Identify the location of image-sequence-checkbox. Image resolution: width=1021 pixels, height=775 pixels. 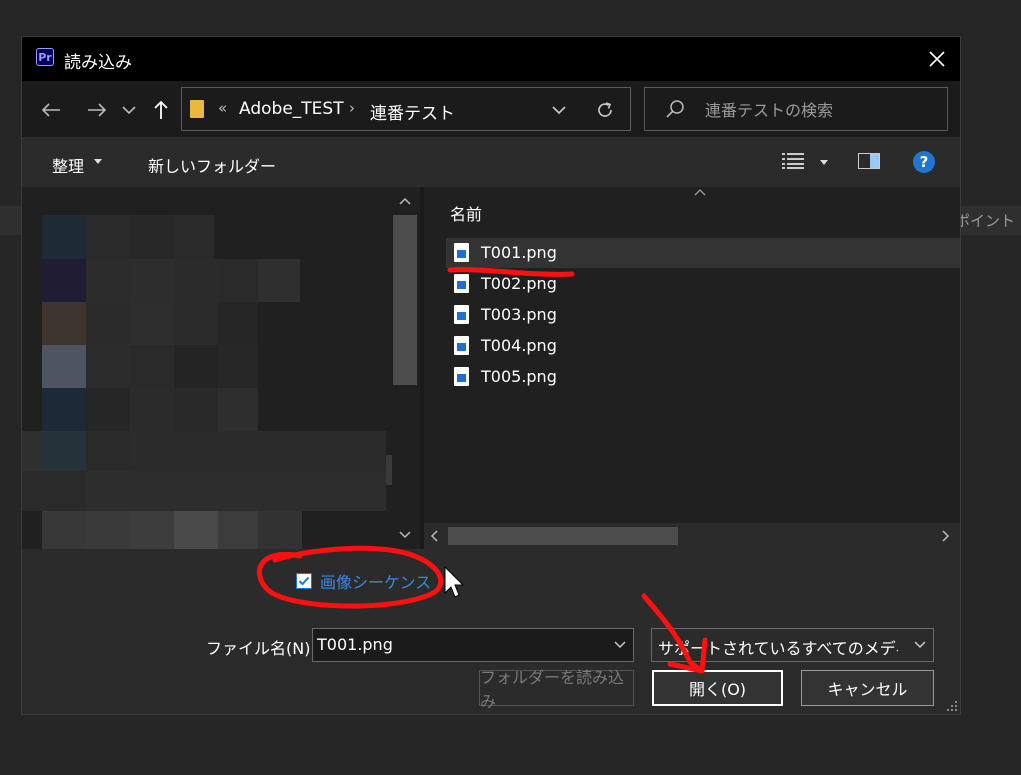
(304, 581).